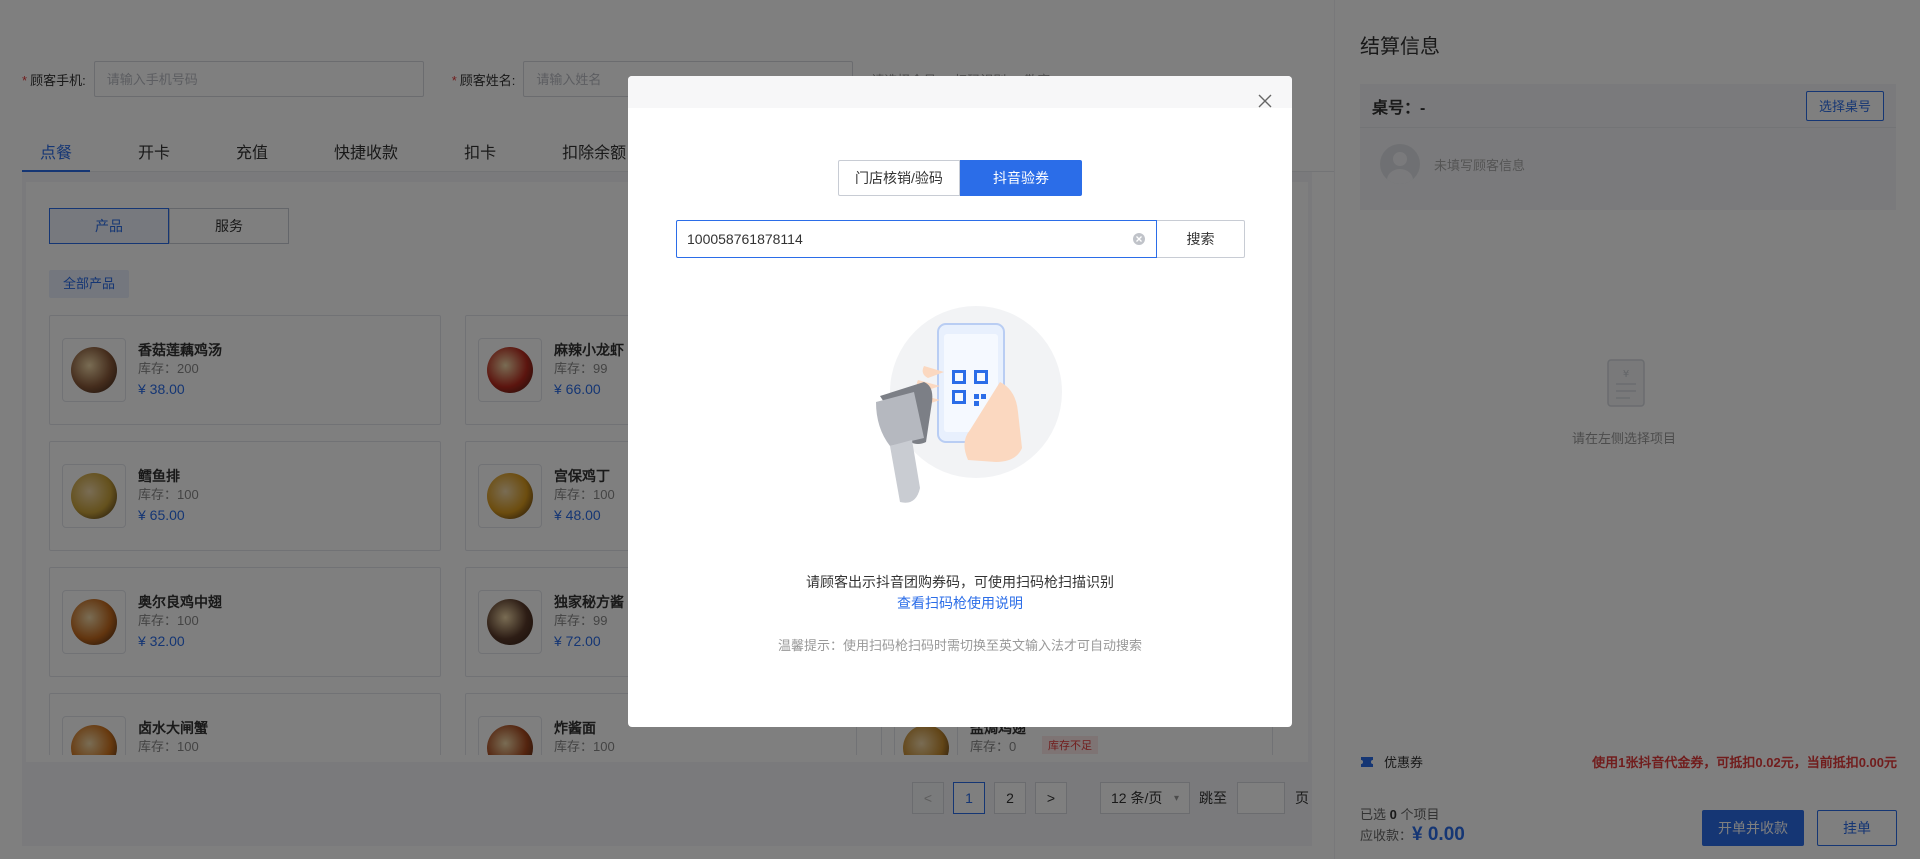 This screenshot has height=859, width=1920. What do you see at coordinates (1201, 239) in the screenshot?
I see `search-button: 搜索` at bounding box center [1201, 239].